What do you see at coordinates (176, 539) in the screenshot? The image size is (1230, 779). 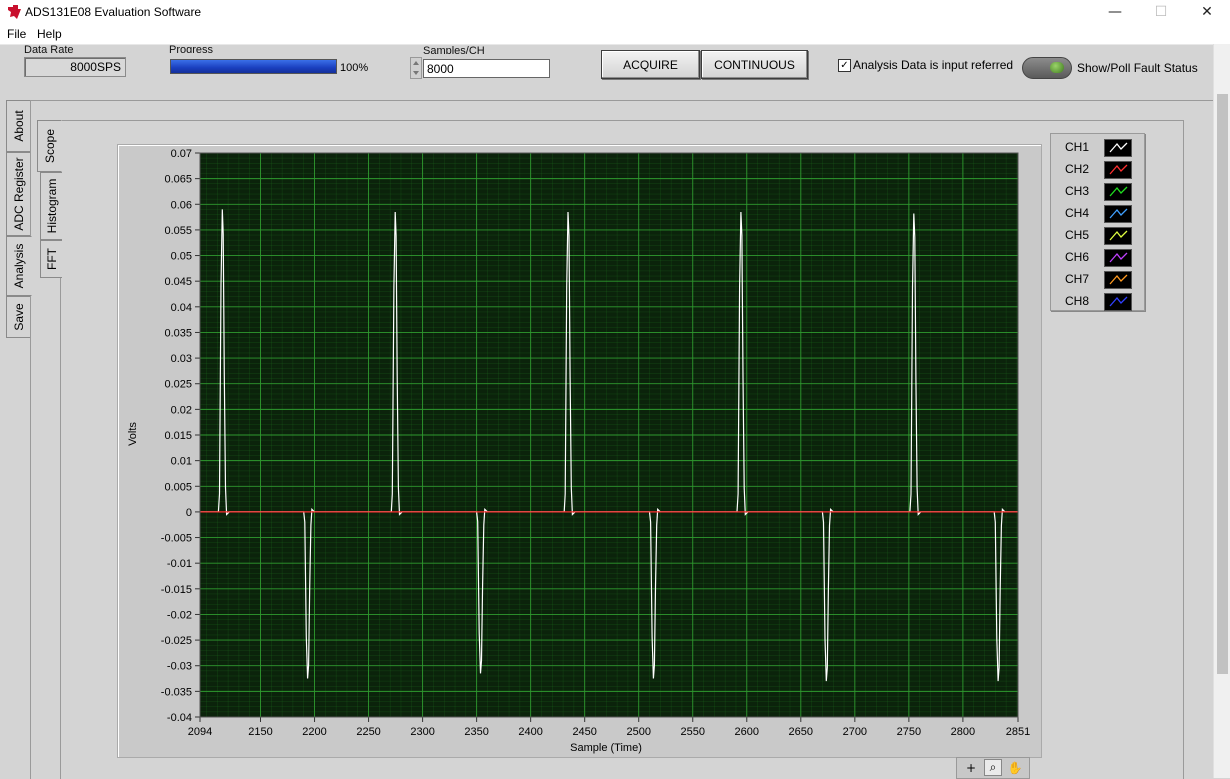 I see `y-tick-label: -0.005` at bounding box center [176, 539].